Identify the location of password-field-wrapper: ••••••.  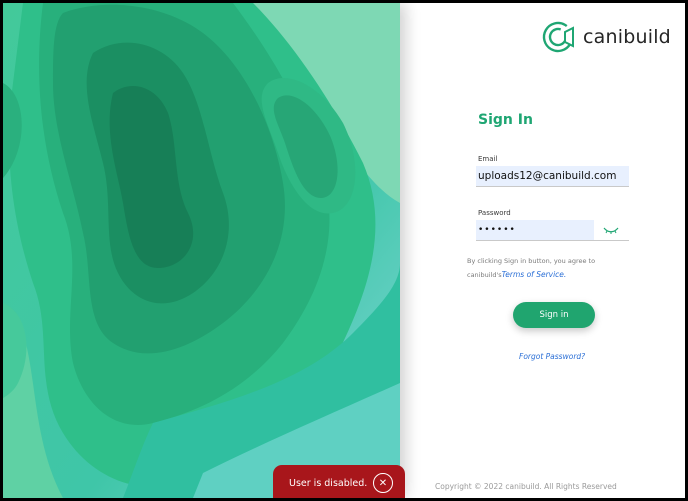
(552, 230).